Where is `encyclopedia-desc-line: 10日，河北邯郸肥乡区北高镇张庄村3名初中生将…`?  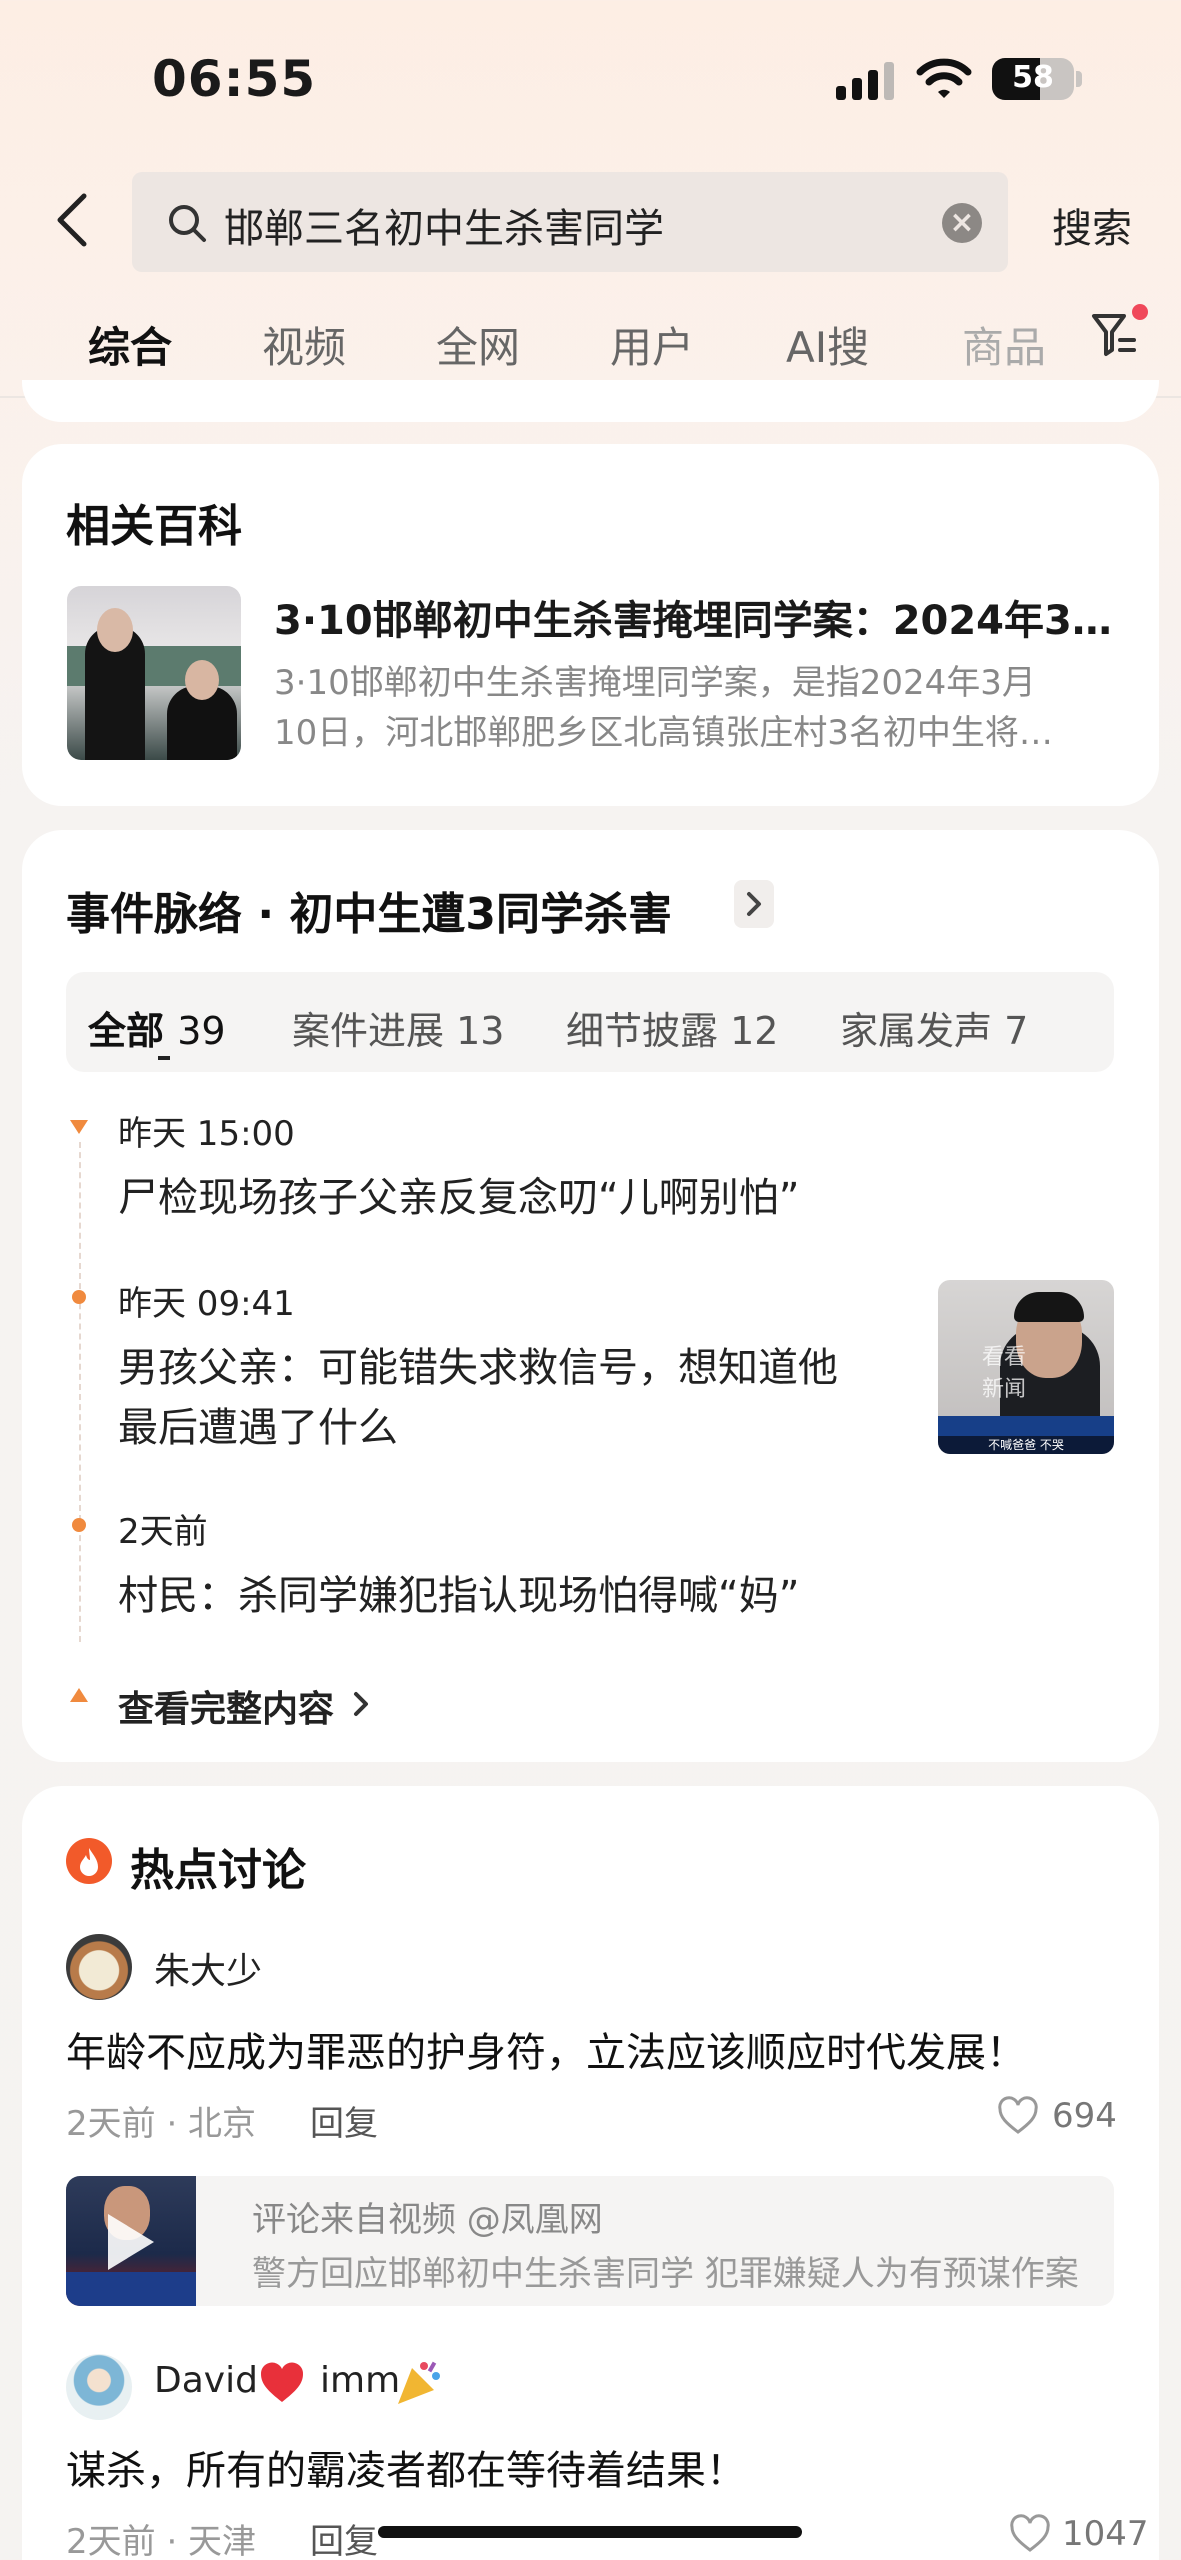 encyclopedia-desc-line: 10日，河北邯郸肥乡区北高镇张庄村3名初中生将… is located at coordinates (663, 733).